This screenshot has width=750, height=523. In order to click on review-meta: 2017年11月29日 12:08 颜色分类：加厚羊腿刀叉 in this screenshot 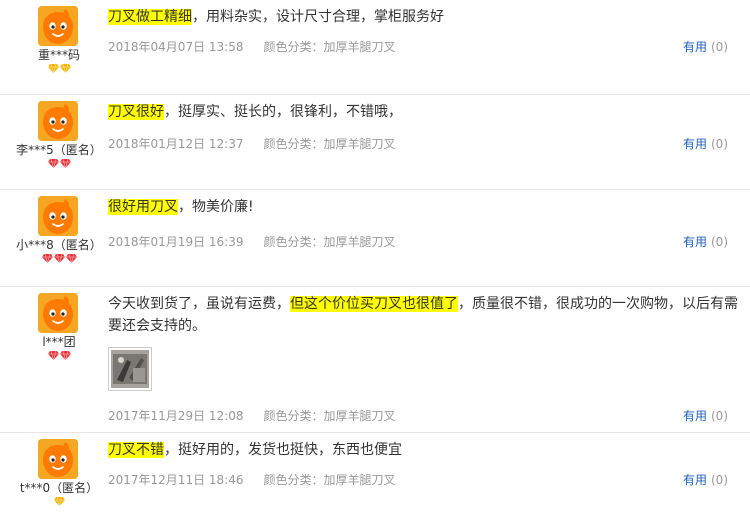, I will do `click(252, 415)`.